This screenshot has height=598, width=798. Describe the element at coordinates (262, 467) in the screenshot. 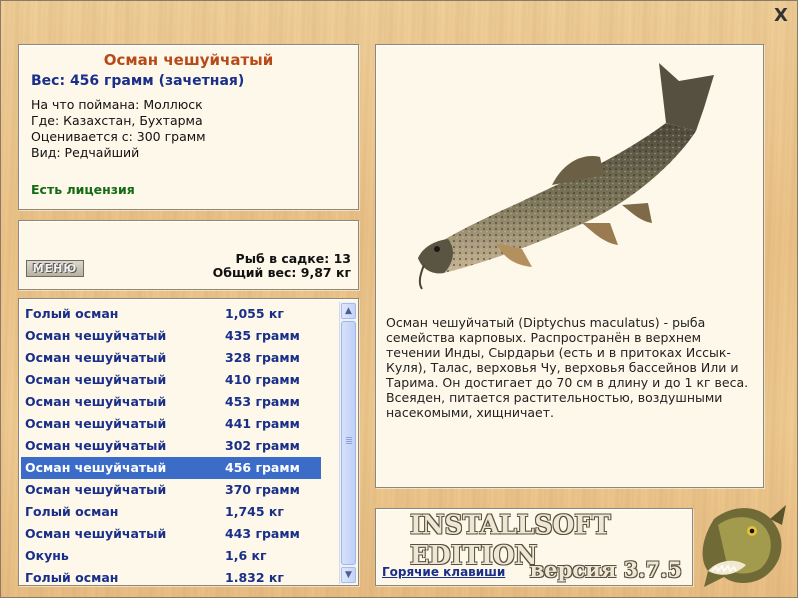

I see `catch-fish-weight: 456 грамм` at that location.